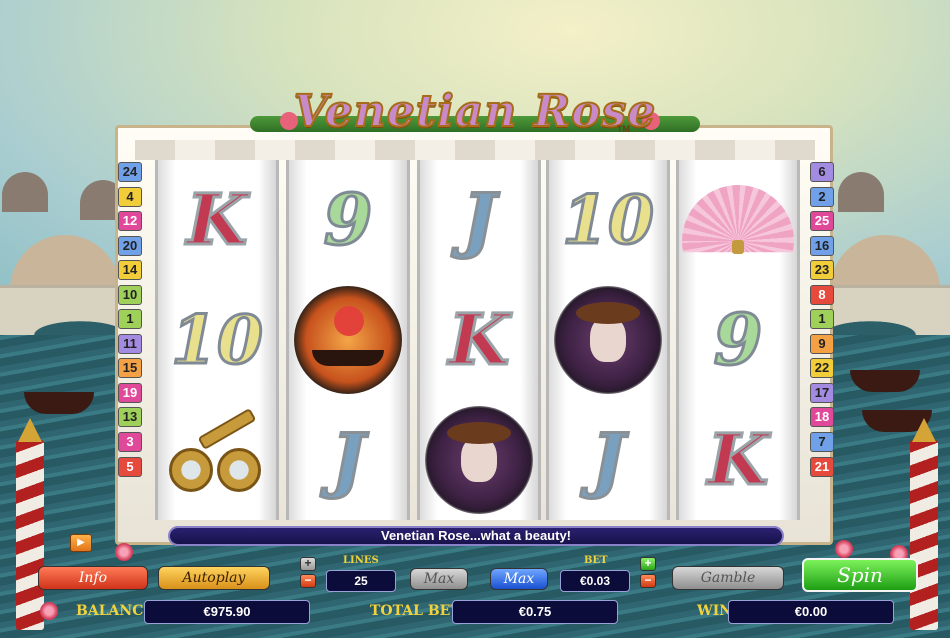 This screenshot has height=638, width=950. Describe the element at coordinates (361, 560) in the screenshot. I see `lines-label: LINES` at that location.